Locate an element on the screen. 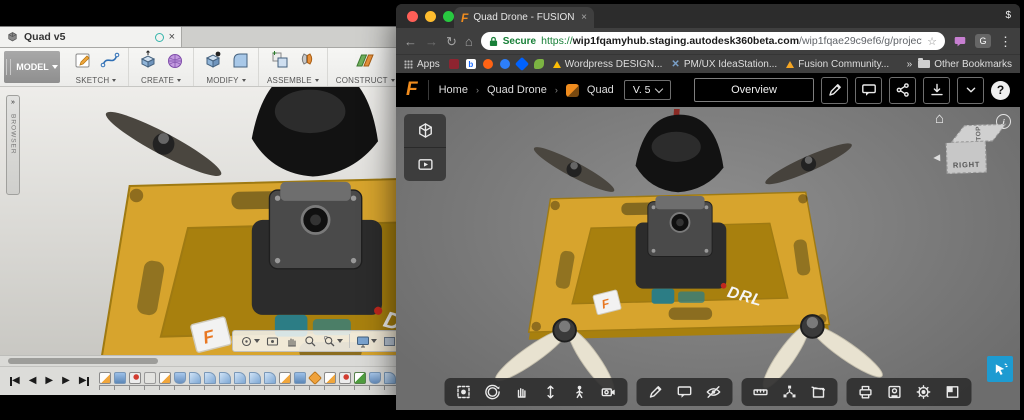 The width and height of the screenshot is (1024, 420). go-to-end-button: ▶ is located at coordinates (84, 381).